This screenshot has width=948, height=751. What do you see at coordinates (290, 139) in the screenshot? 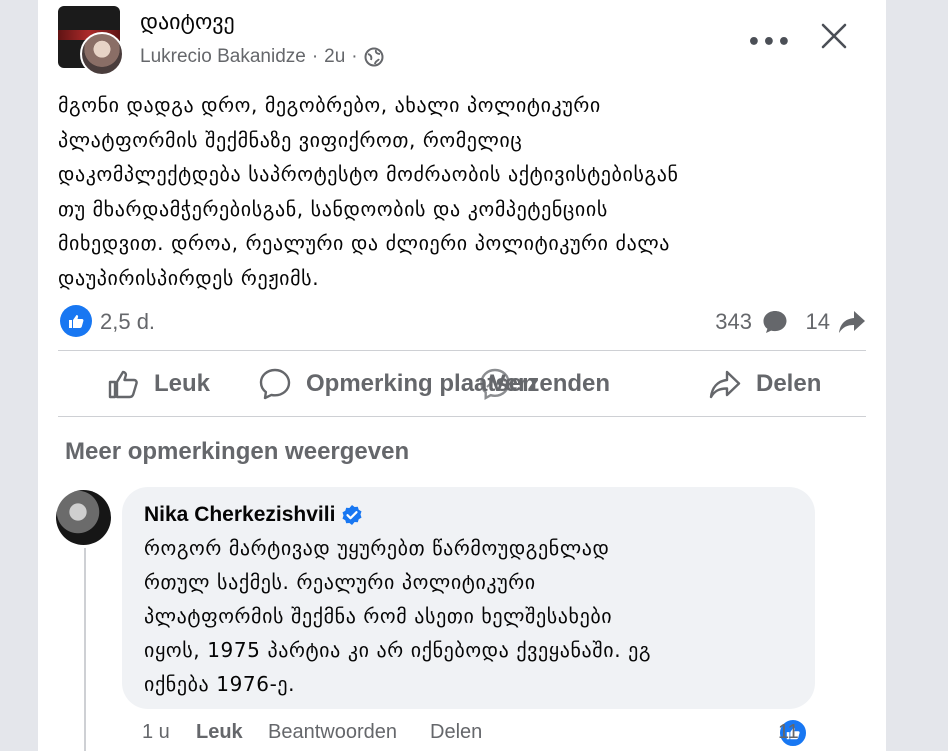
I see `post-text-line: პლატფორმის შექმნაზე ვიფიქროთ, რომელიც` at bounding box center [290, 139].